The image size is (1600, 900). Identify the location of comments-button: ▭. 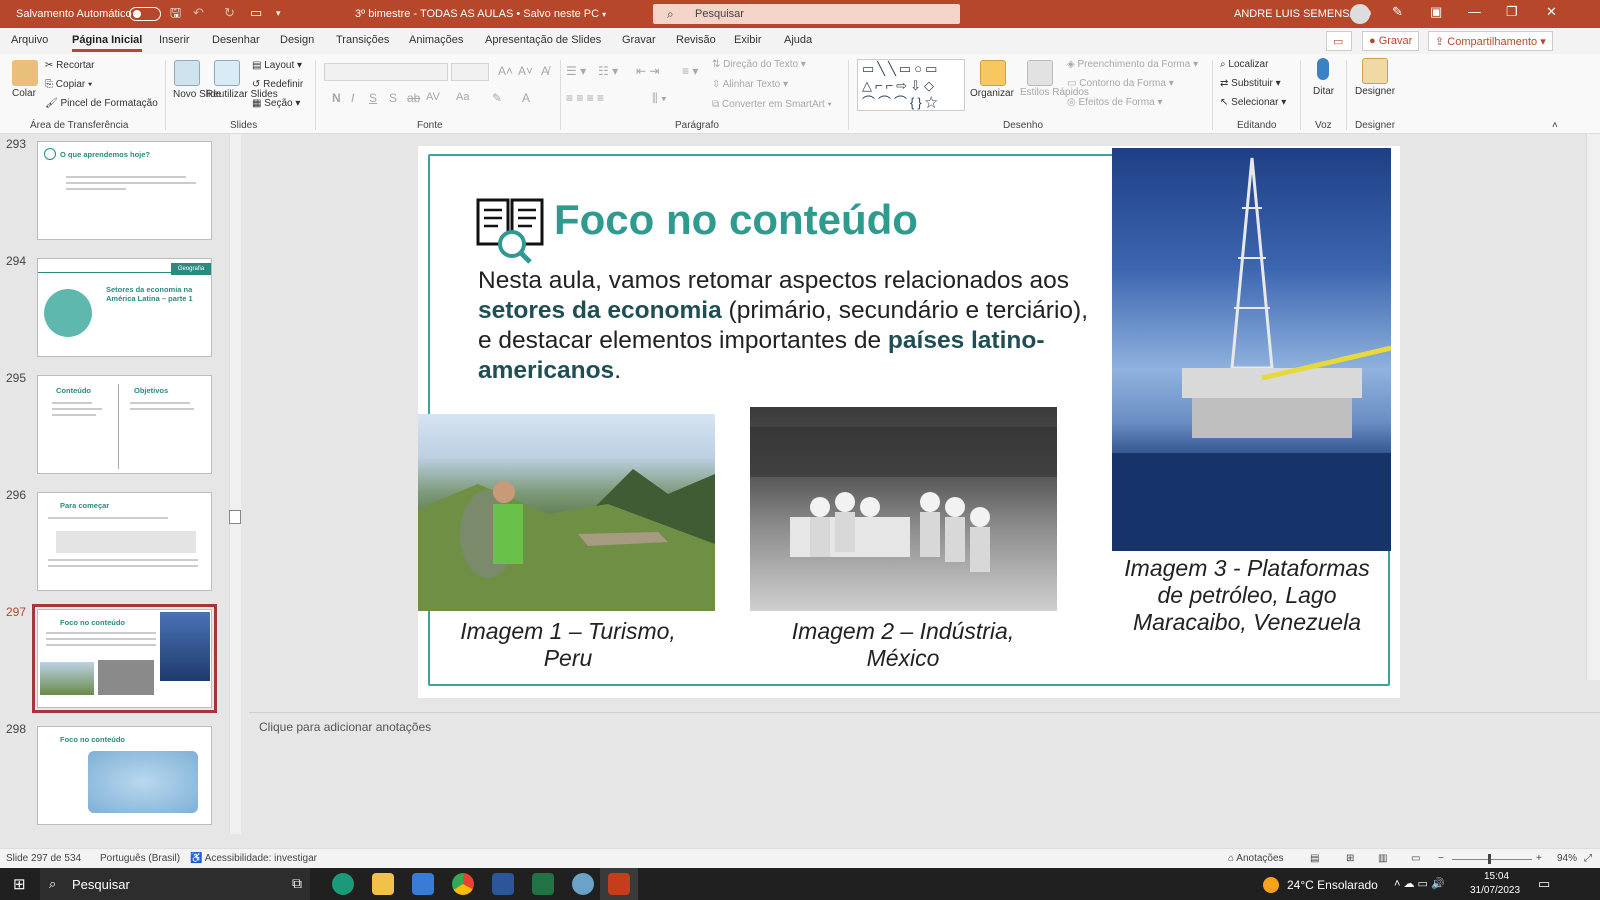
(1339, 41).